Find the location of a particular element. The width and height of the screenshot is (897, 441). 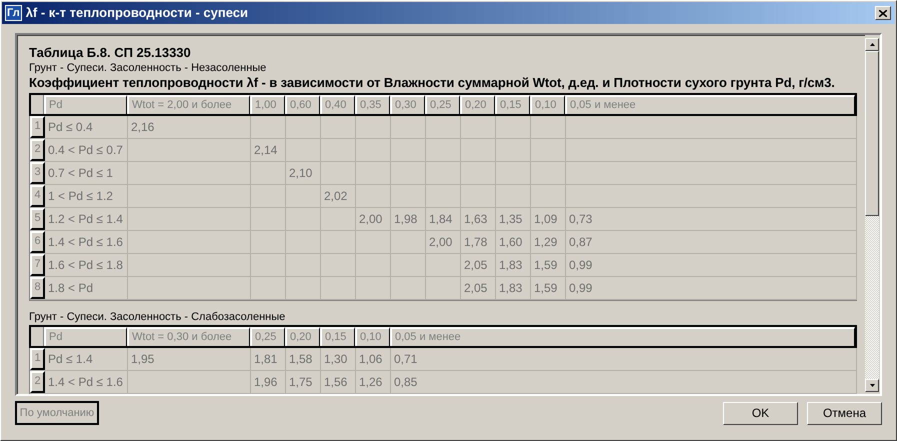

table-cell: 1,60 is located at coordinates (513, 242).